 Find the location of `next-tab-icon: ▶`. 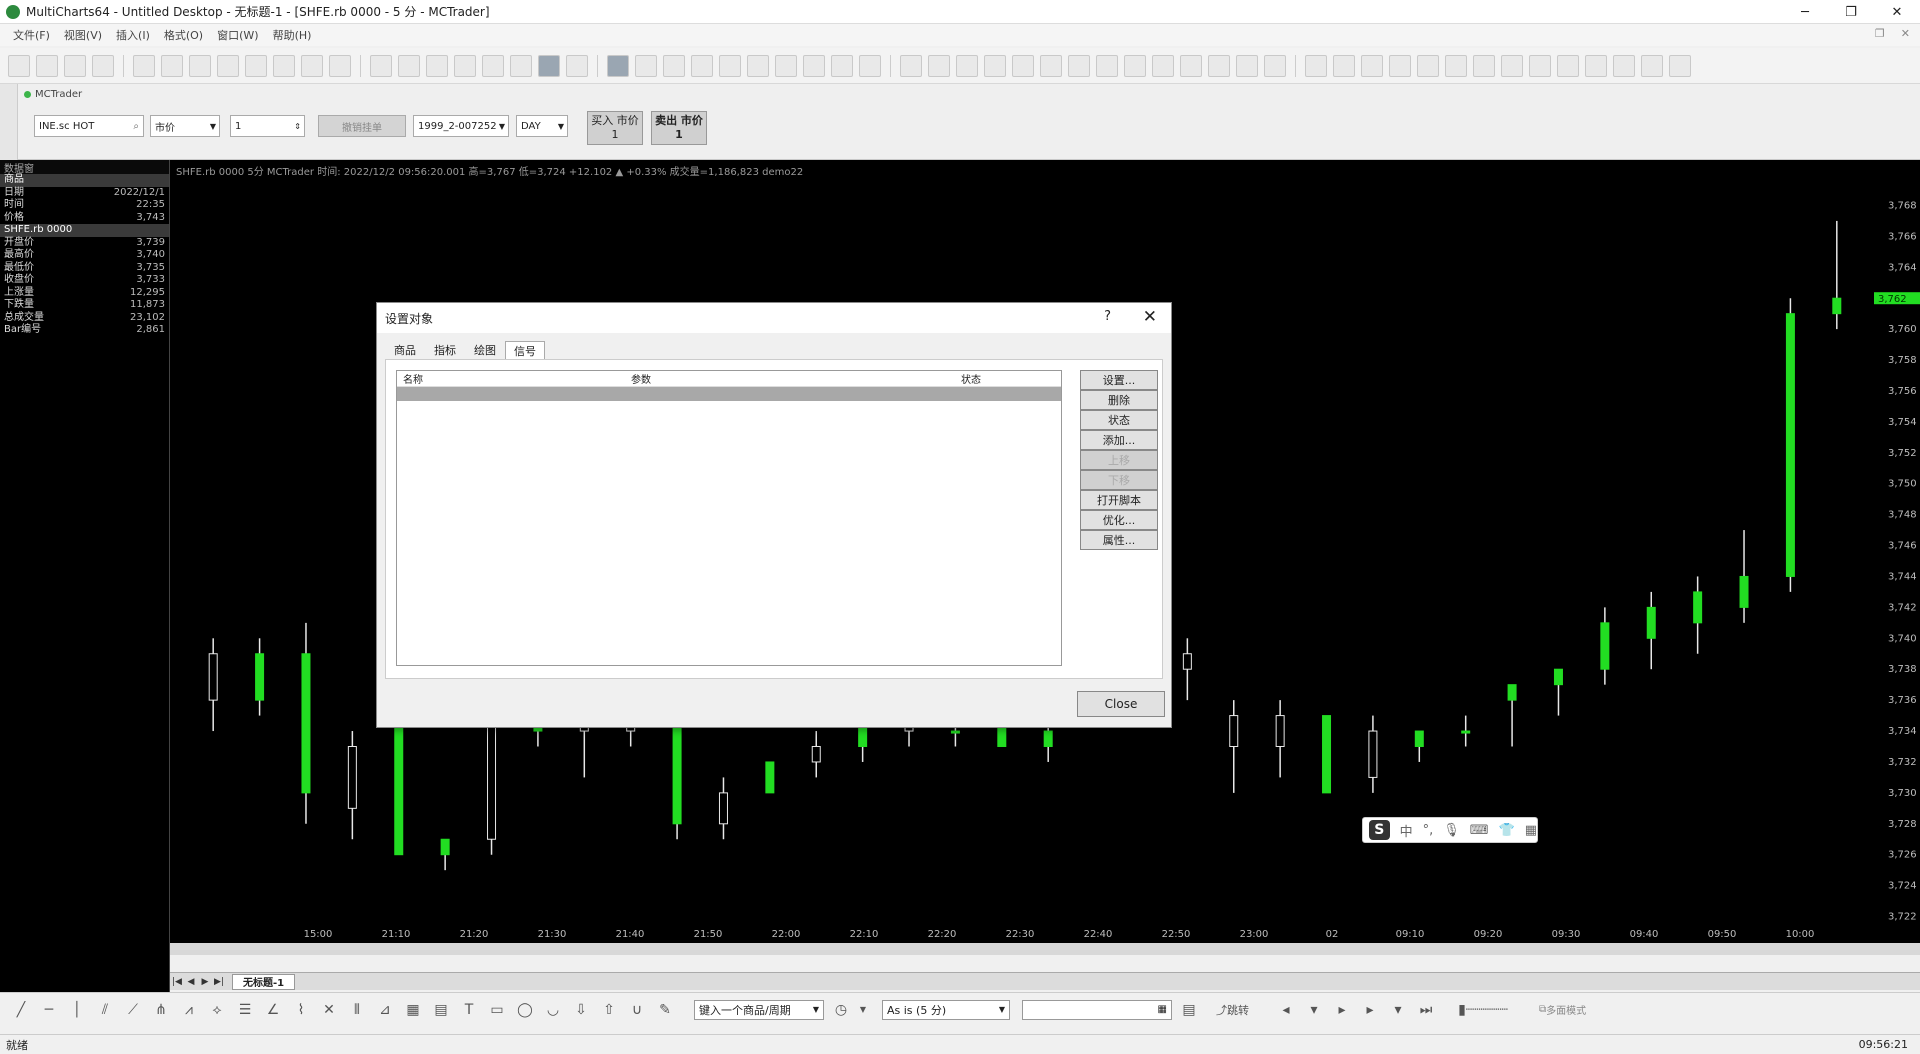

next-tab-icon: ▶ is located at coordinates (205, 982).